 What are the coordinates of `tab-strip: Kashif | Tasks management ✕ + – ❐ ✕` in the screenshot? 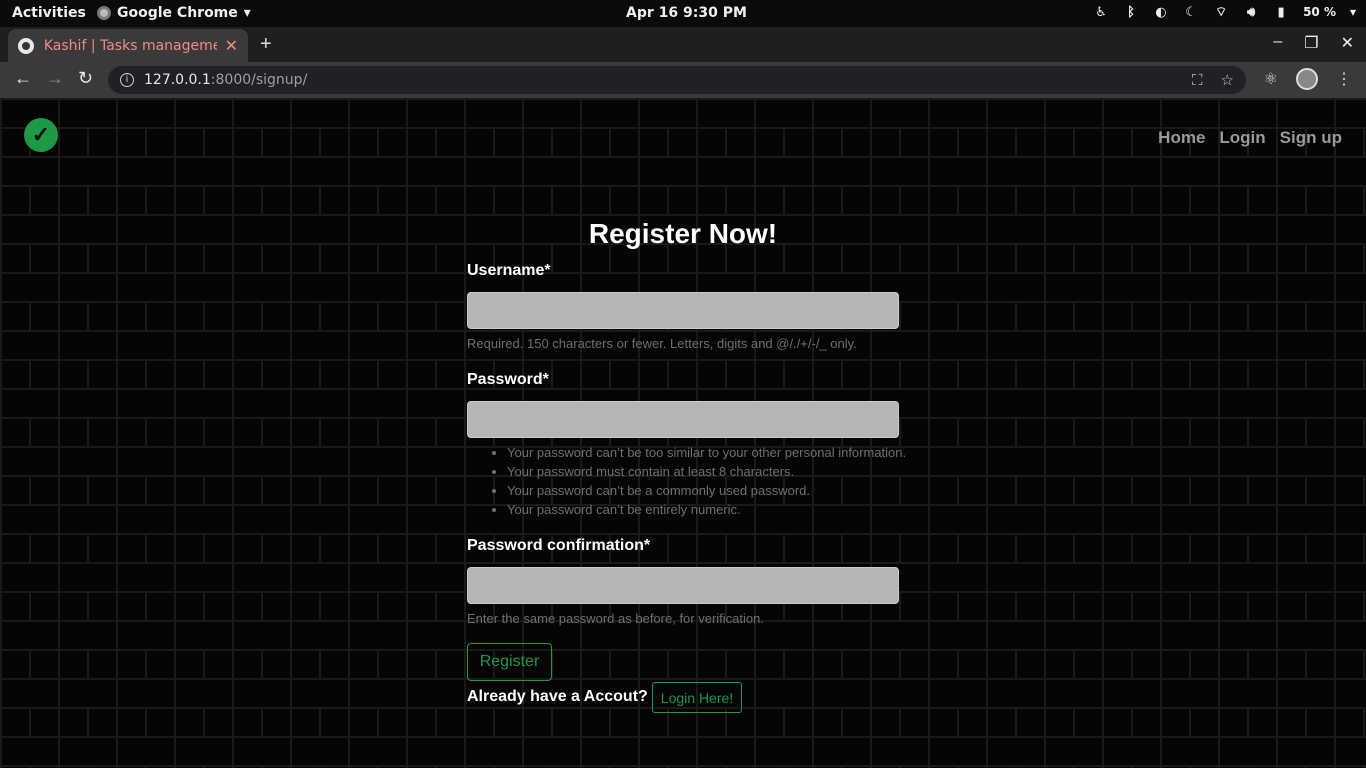 It's located at (683, 44).